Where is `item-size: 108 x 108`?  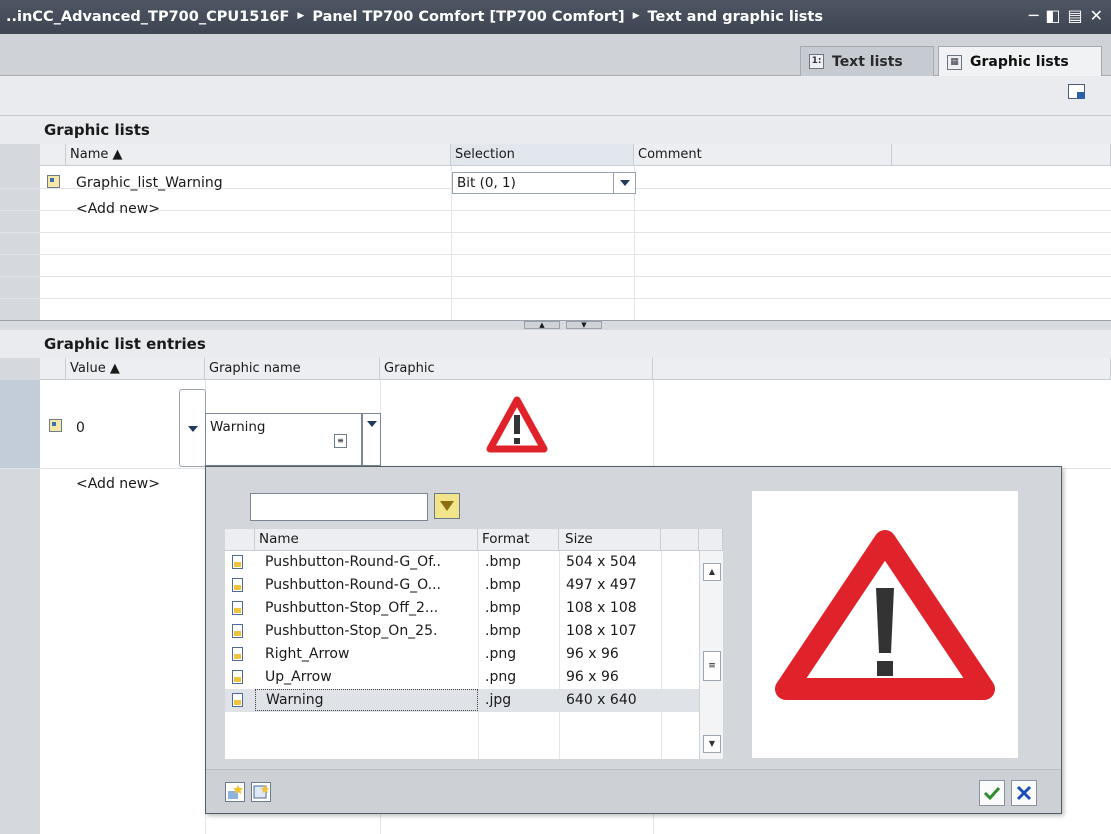 item-size: 108 x 108 is located at coordinates (601, 608).